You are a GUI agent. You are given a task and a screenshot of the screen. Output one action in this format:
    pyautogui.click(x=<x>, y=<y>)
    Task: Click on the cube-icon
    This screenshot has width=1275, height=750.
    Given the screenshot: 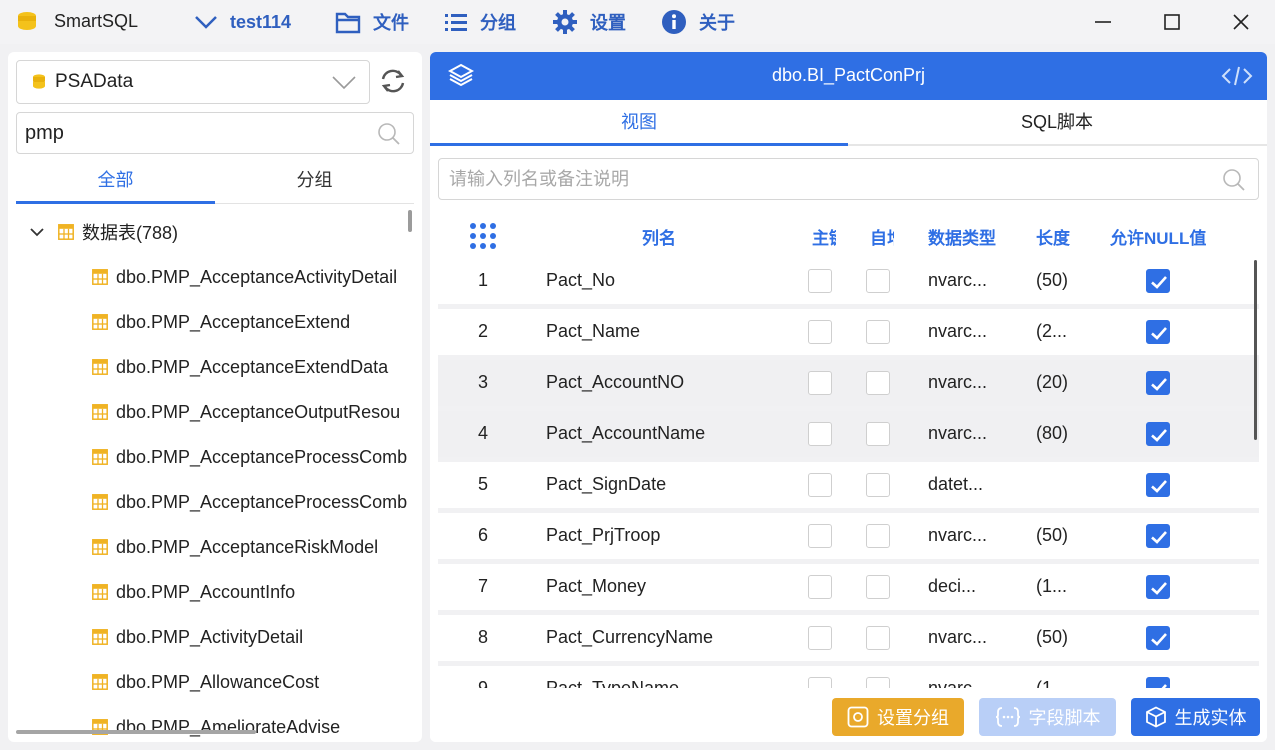 What is the action you would take?
    pyautogui.click(x=1155, y=717)
    